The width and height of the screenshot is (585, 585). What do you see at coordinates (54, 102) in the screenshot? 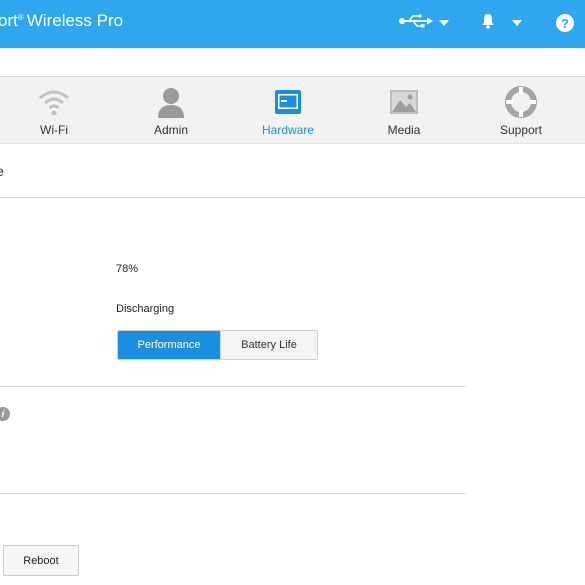
I see `wifi-icon` at bounding box center [54, 102].